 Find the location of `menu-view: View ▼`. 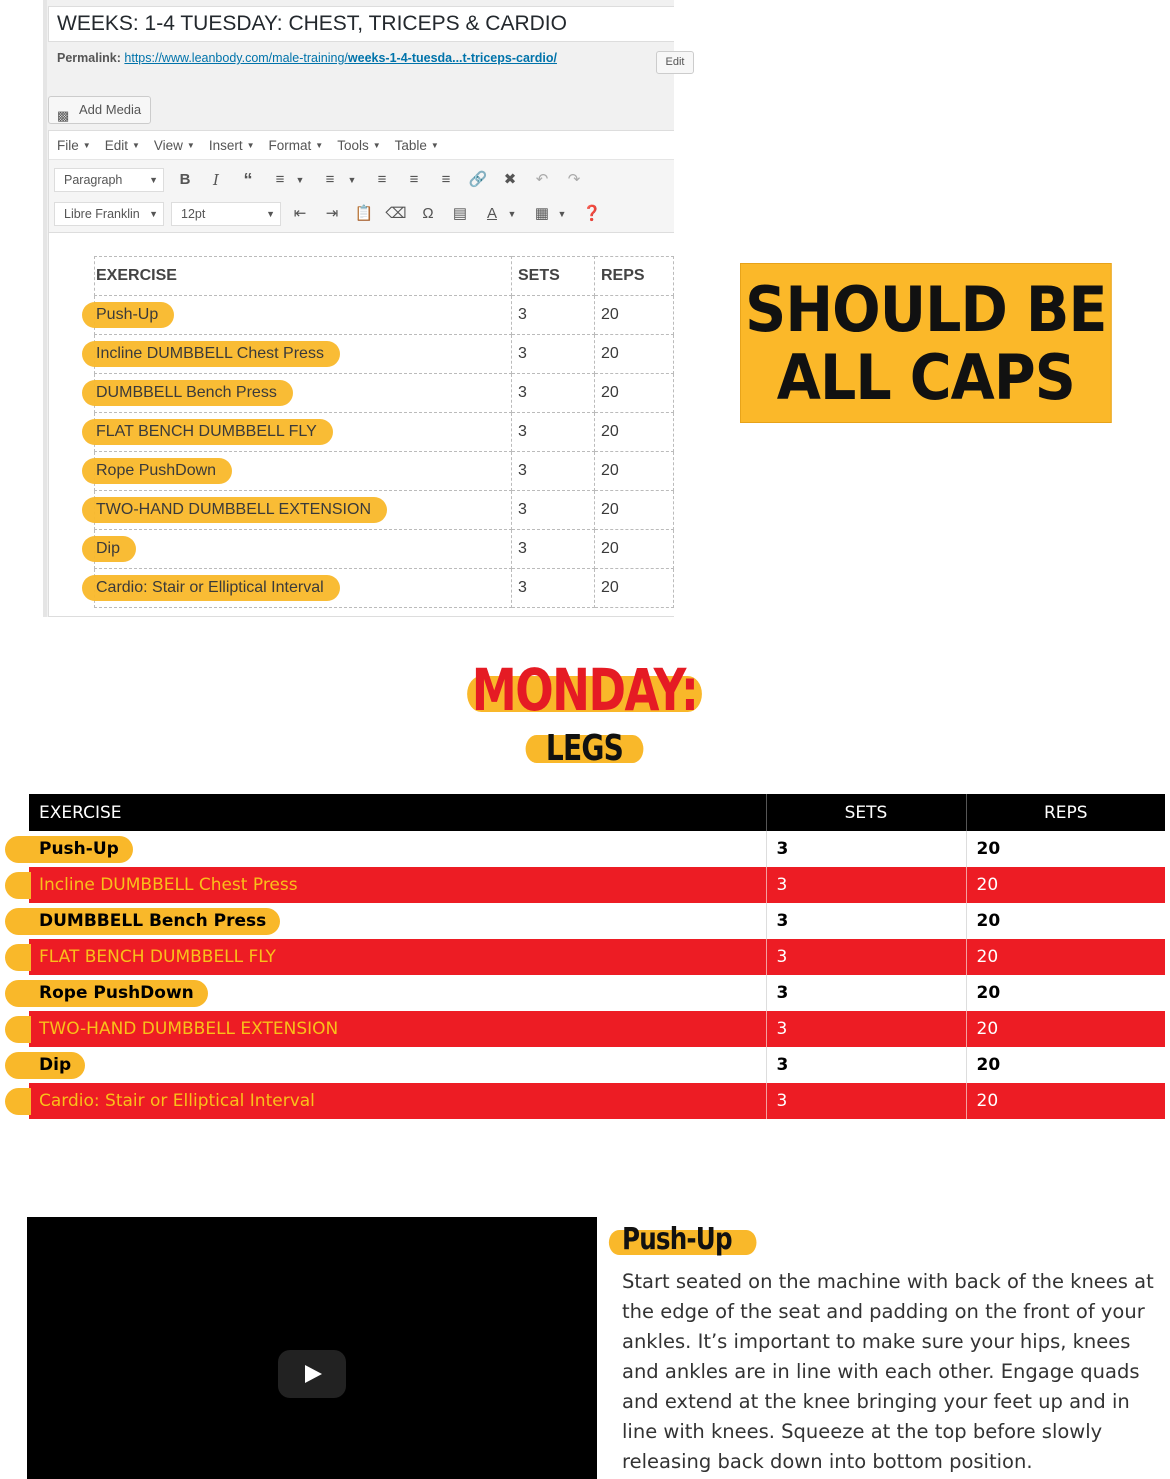

menu-view: View ▼ is located at coordinates (174, 145).